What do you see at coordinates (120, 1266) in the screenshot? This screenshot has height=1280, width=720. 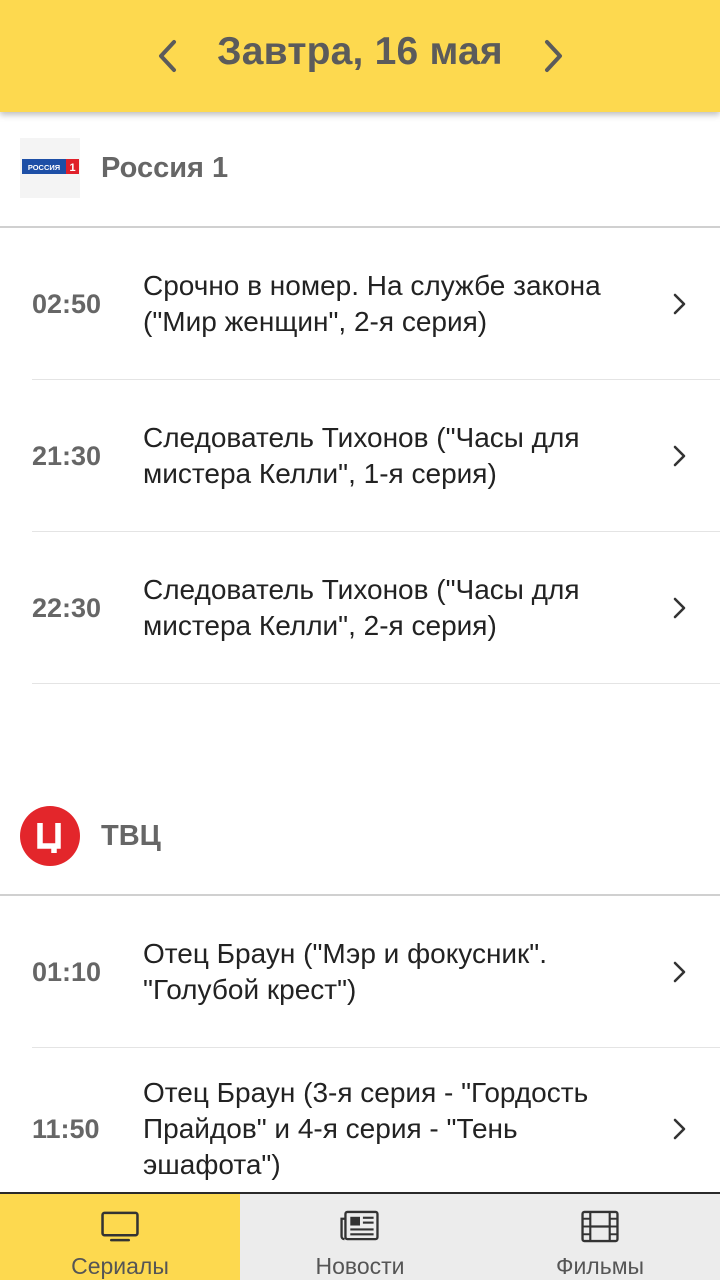 I see `tab-label: Сериалы` at bounding box center [120, 1266].